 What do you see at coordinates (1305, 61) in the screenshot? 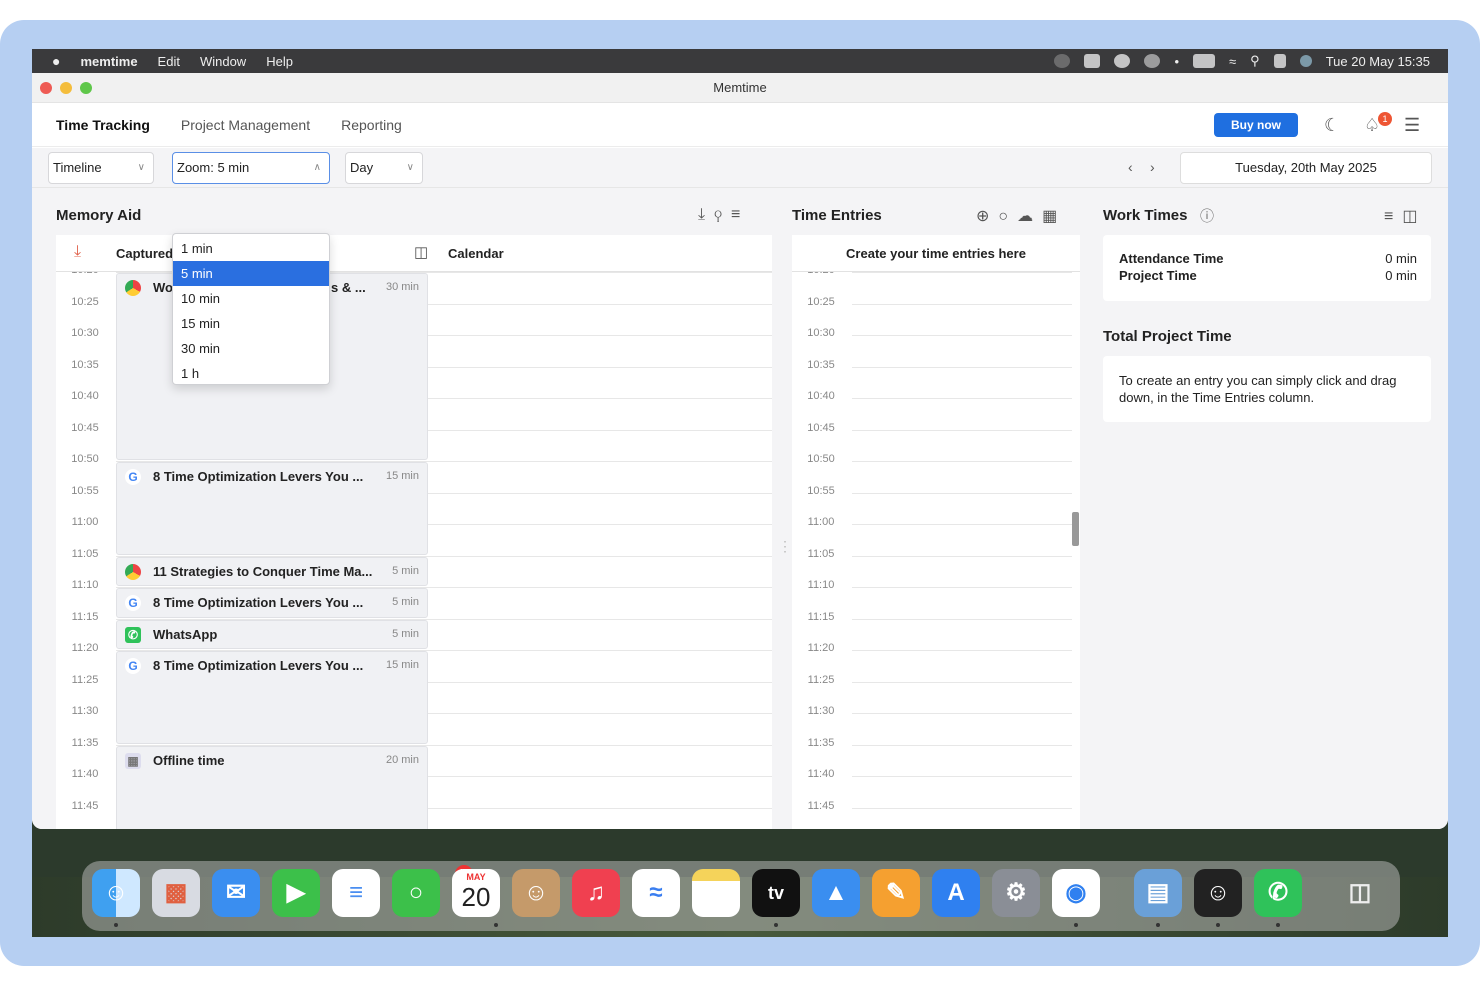
I see `siri-icon` at bounding box center [1305, 61].